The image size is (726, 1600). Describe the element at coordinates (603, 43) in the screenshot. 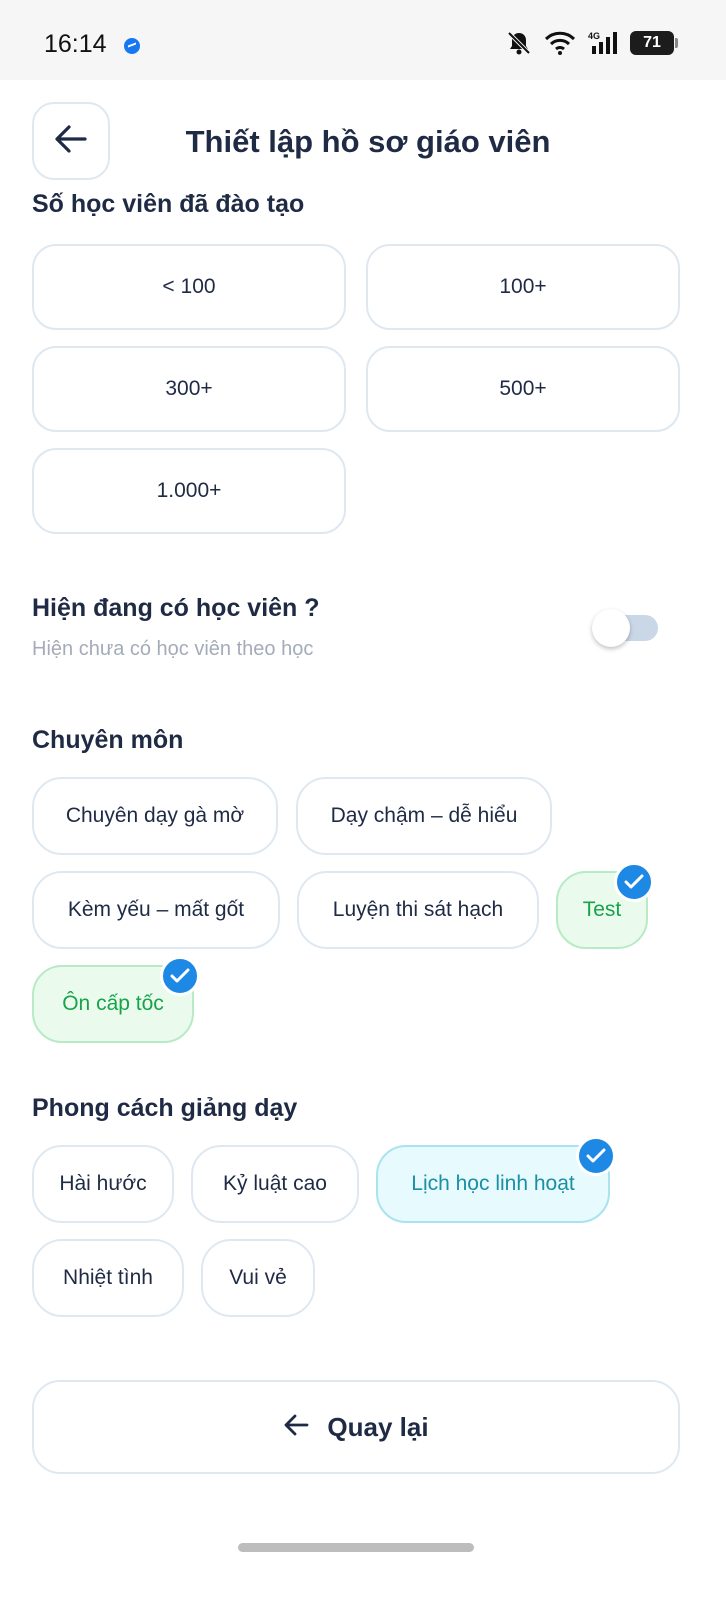

I see `cellular-signal-icon: 4G` at that location.